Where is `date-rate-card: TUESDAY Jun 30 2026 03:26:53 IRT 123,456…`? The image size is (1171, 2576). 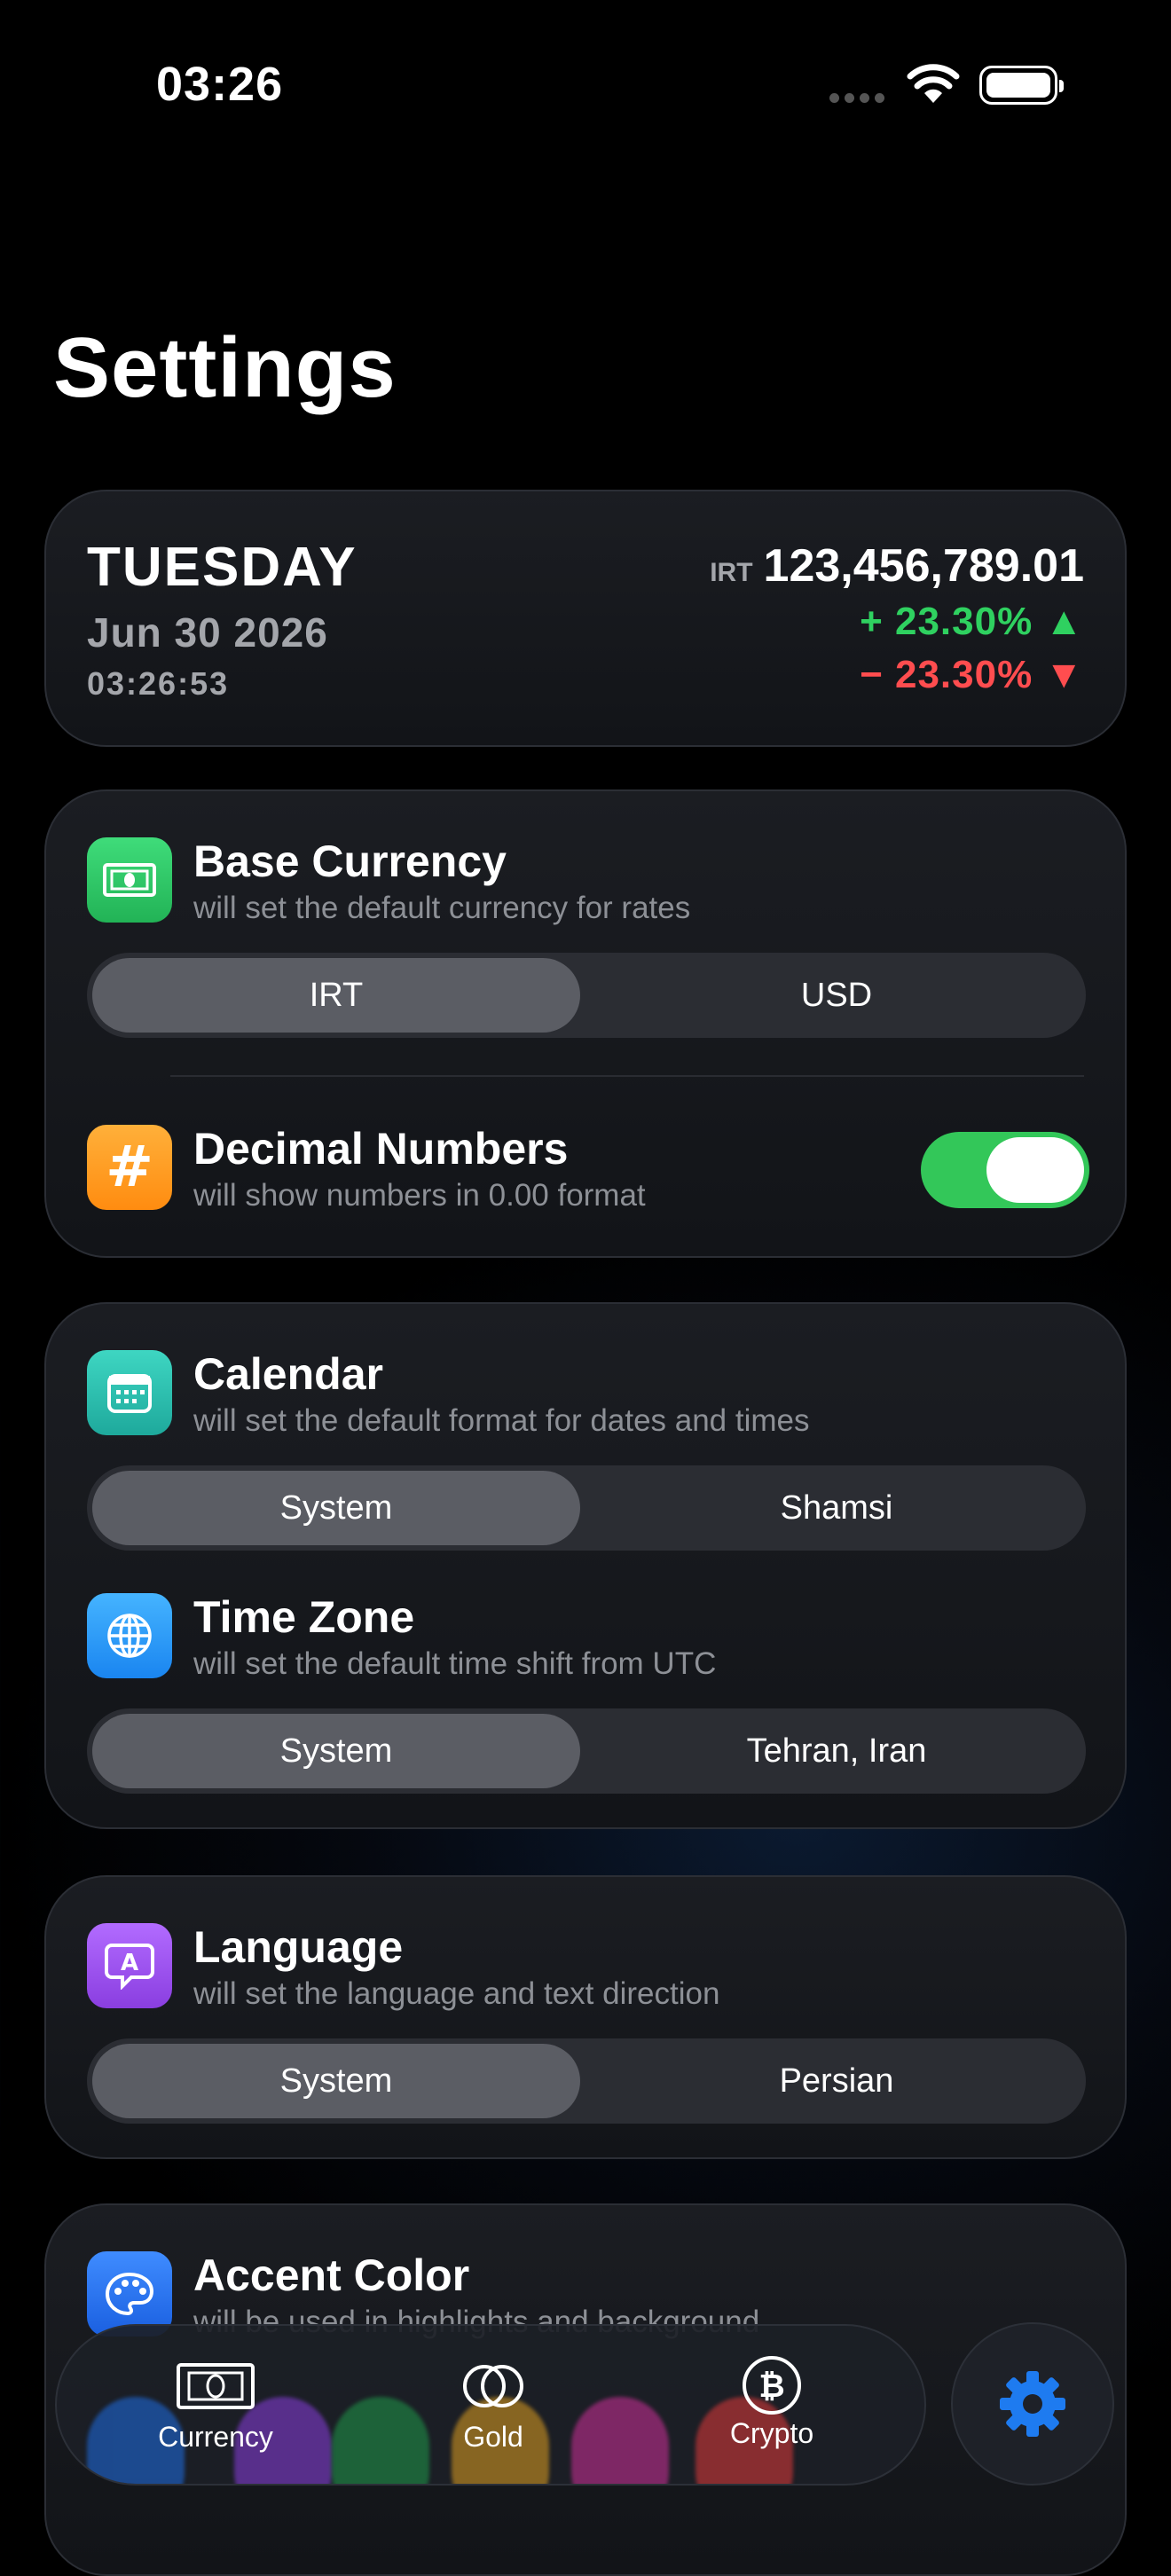
date-rate-card: TUESDAY Jun 30 2026 03:26:53 IRT 123,456… is located at coordinates (586, 618).